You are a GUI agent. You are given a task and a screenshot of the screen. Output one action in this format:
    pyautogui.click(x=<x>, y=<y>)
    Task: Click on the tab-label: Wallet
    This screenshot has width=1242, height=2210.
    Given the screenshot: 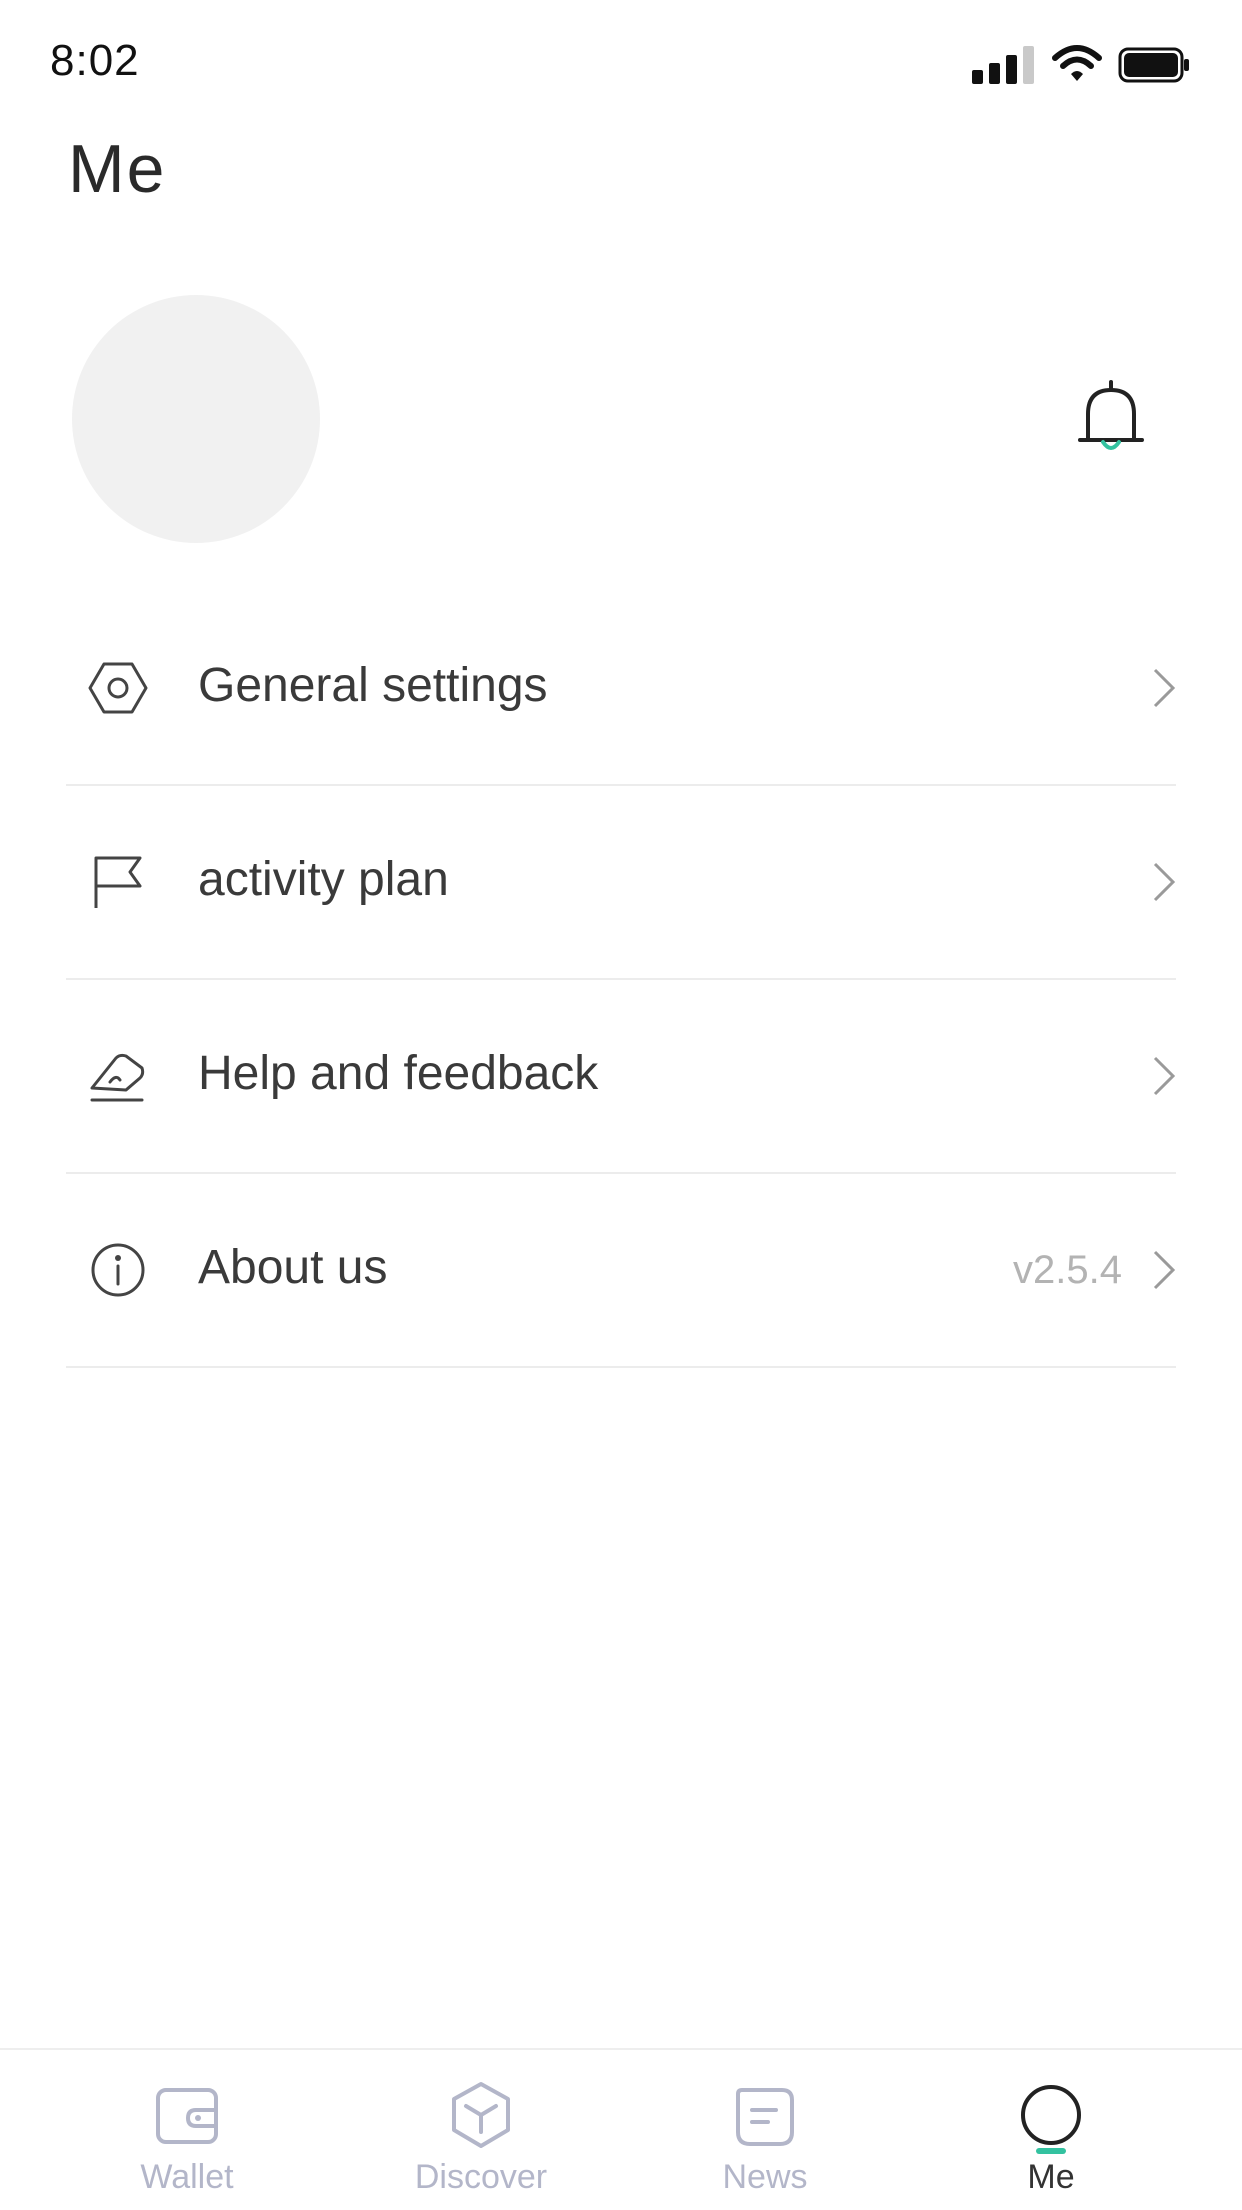 What is the action you would take?
    pyautogui.click(x=187, y=2177)
    